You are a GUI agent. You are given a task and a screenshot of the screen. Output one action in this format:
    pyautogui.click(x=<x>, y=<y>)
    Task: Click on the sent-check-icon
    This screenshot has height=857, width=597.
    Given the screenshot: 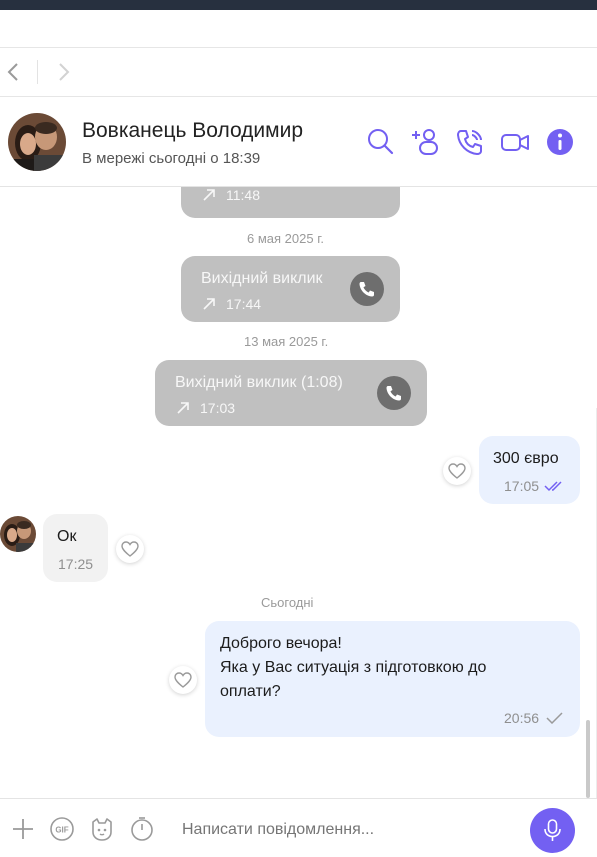 What is the action you would take?
    pyautogui.click(x=554, y=718)
    